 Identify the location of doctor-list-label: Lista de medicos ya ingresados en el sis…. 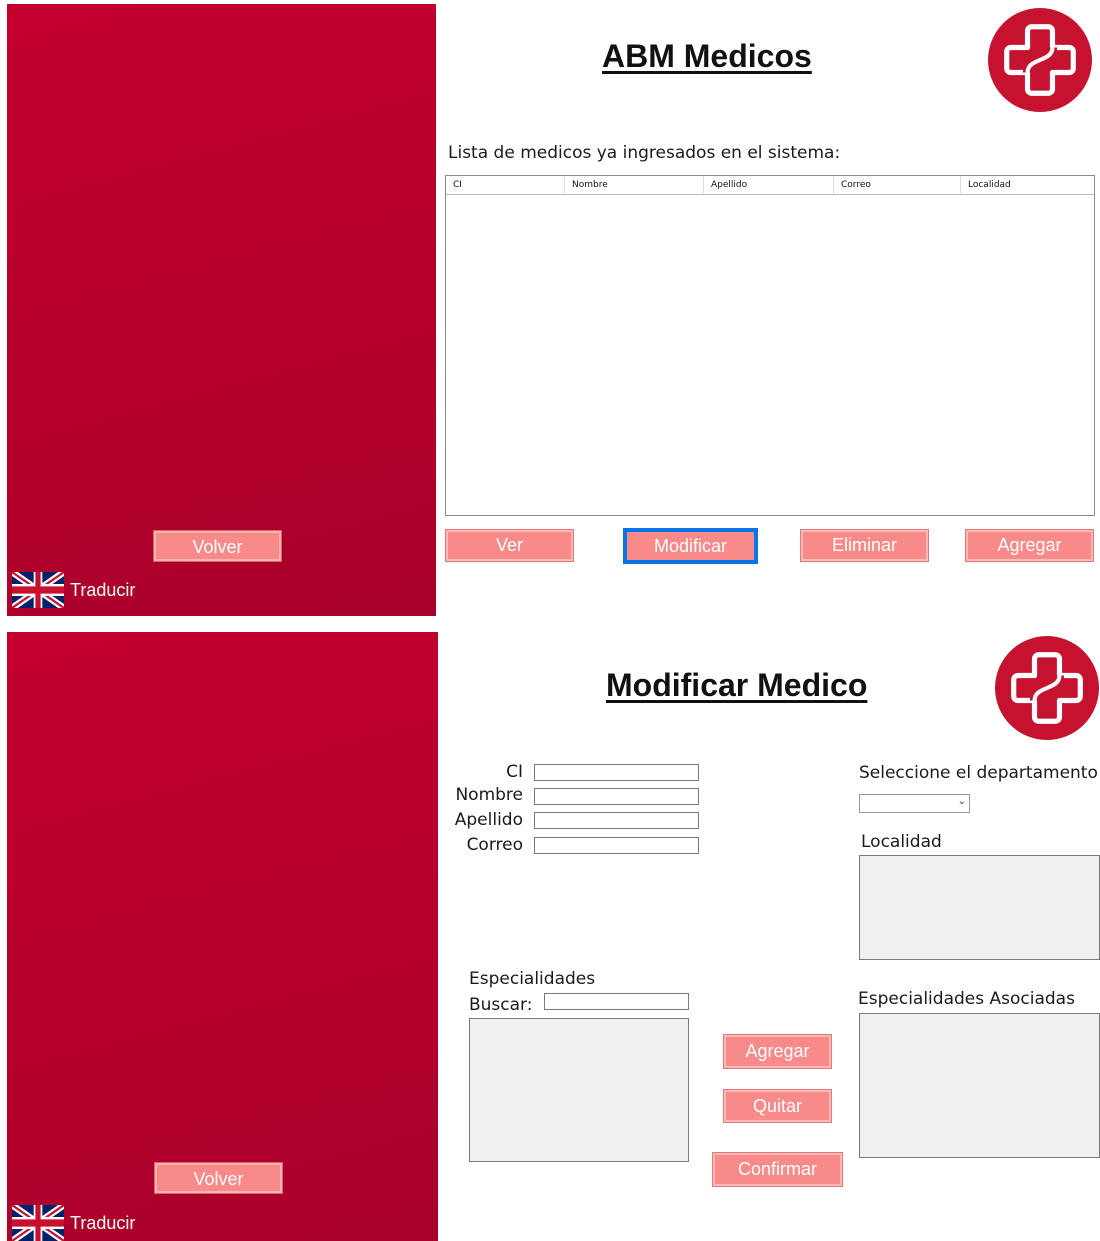
(644, 153).